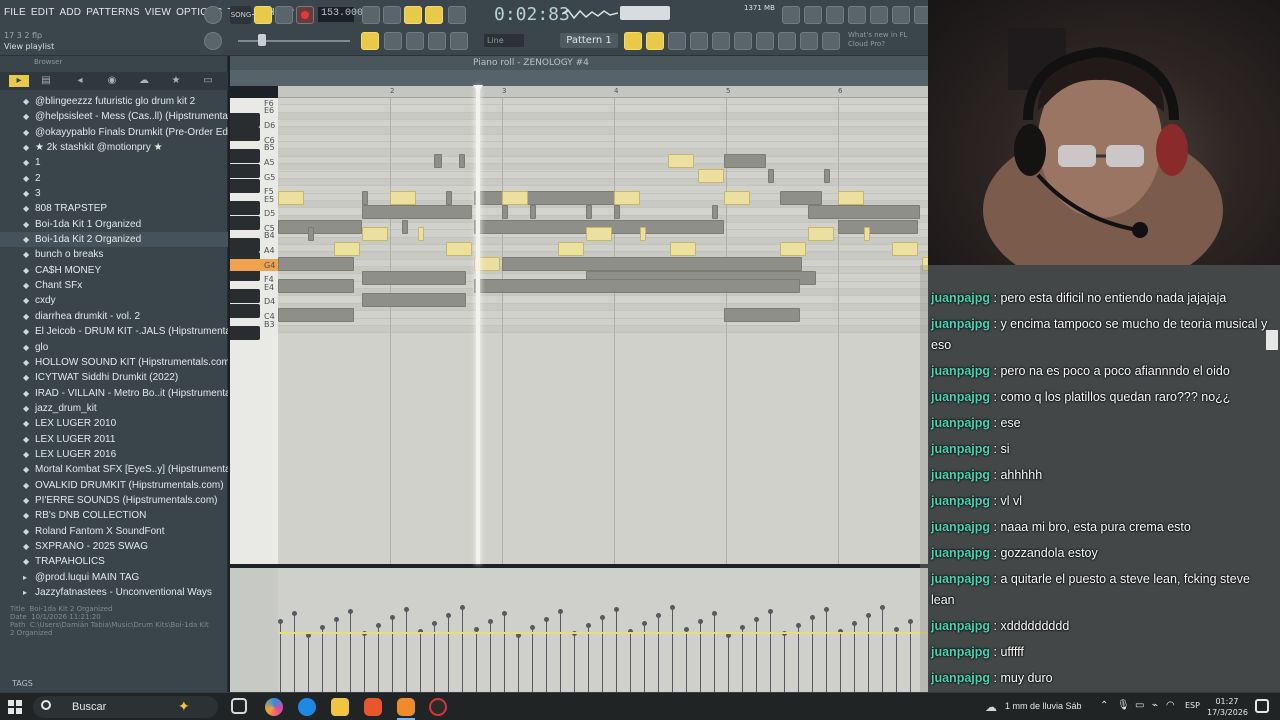  What do you see at coordinates (879, 15) in the screenshot?
I see `browser-icon` at bounding box center [879, 15].